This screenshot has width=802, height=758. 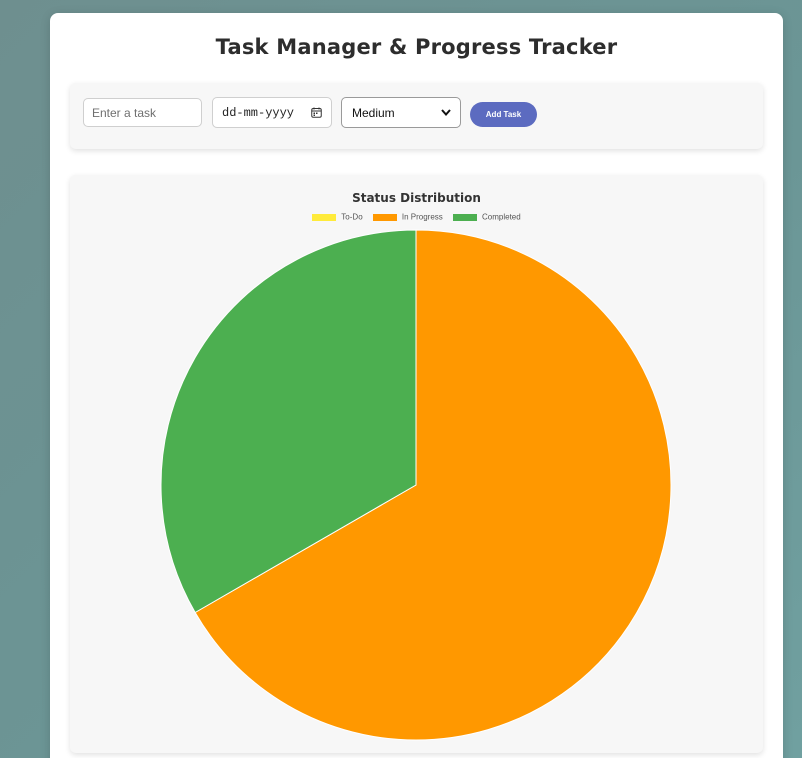 What do you see at coordinates (446, 112) in the screenshot?
I see `chevron-down-icon` at bounding box center [446, 112].